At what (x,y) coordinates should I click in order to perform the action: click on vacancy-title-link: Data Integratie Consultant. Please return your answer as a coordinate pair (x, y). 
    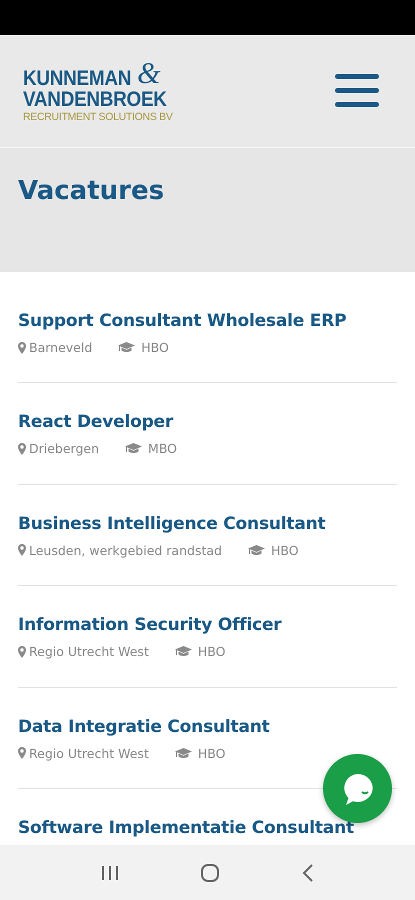
    Looking at the image, I should click on (144, 726).